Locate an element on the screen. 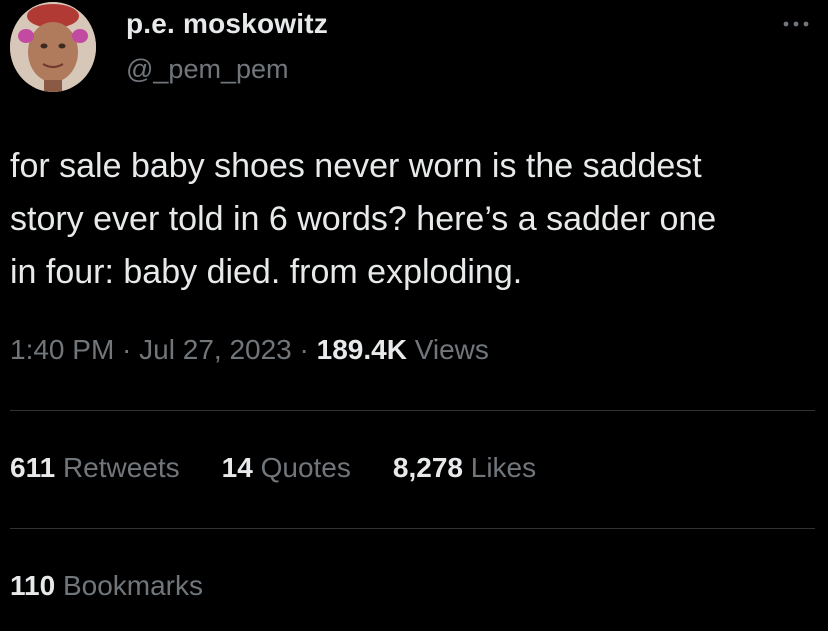 The image size is (828, 631). tweet-time: 1:40 PM is located at coordinates (62, 349).